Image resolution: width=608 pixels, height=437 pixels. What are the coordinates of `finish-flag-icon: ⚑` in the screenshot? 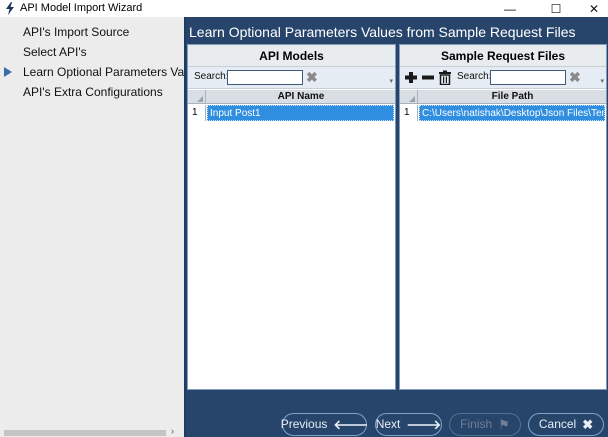 It's located at (504, 424).